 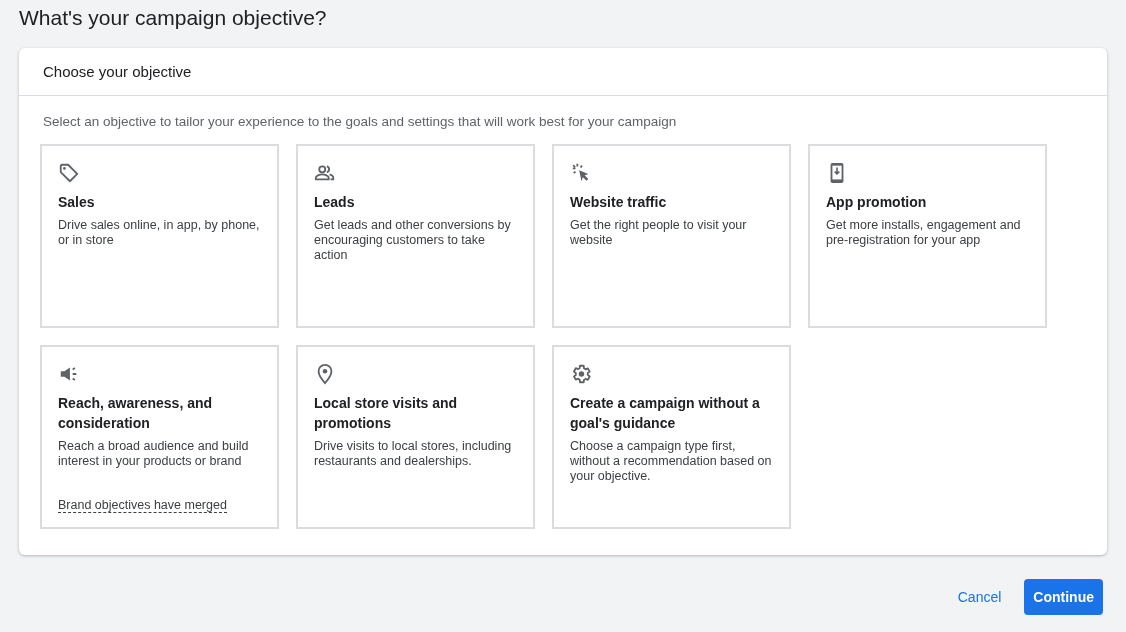 What do you see at coordinates (159, 233) in the screenshot?
I see `objective-description: Drive sales online, in app, by phone, or in store` at bounding box center [159, 233].